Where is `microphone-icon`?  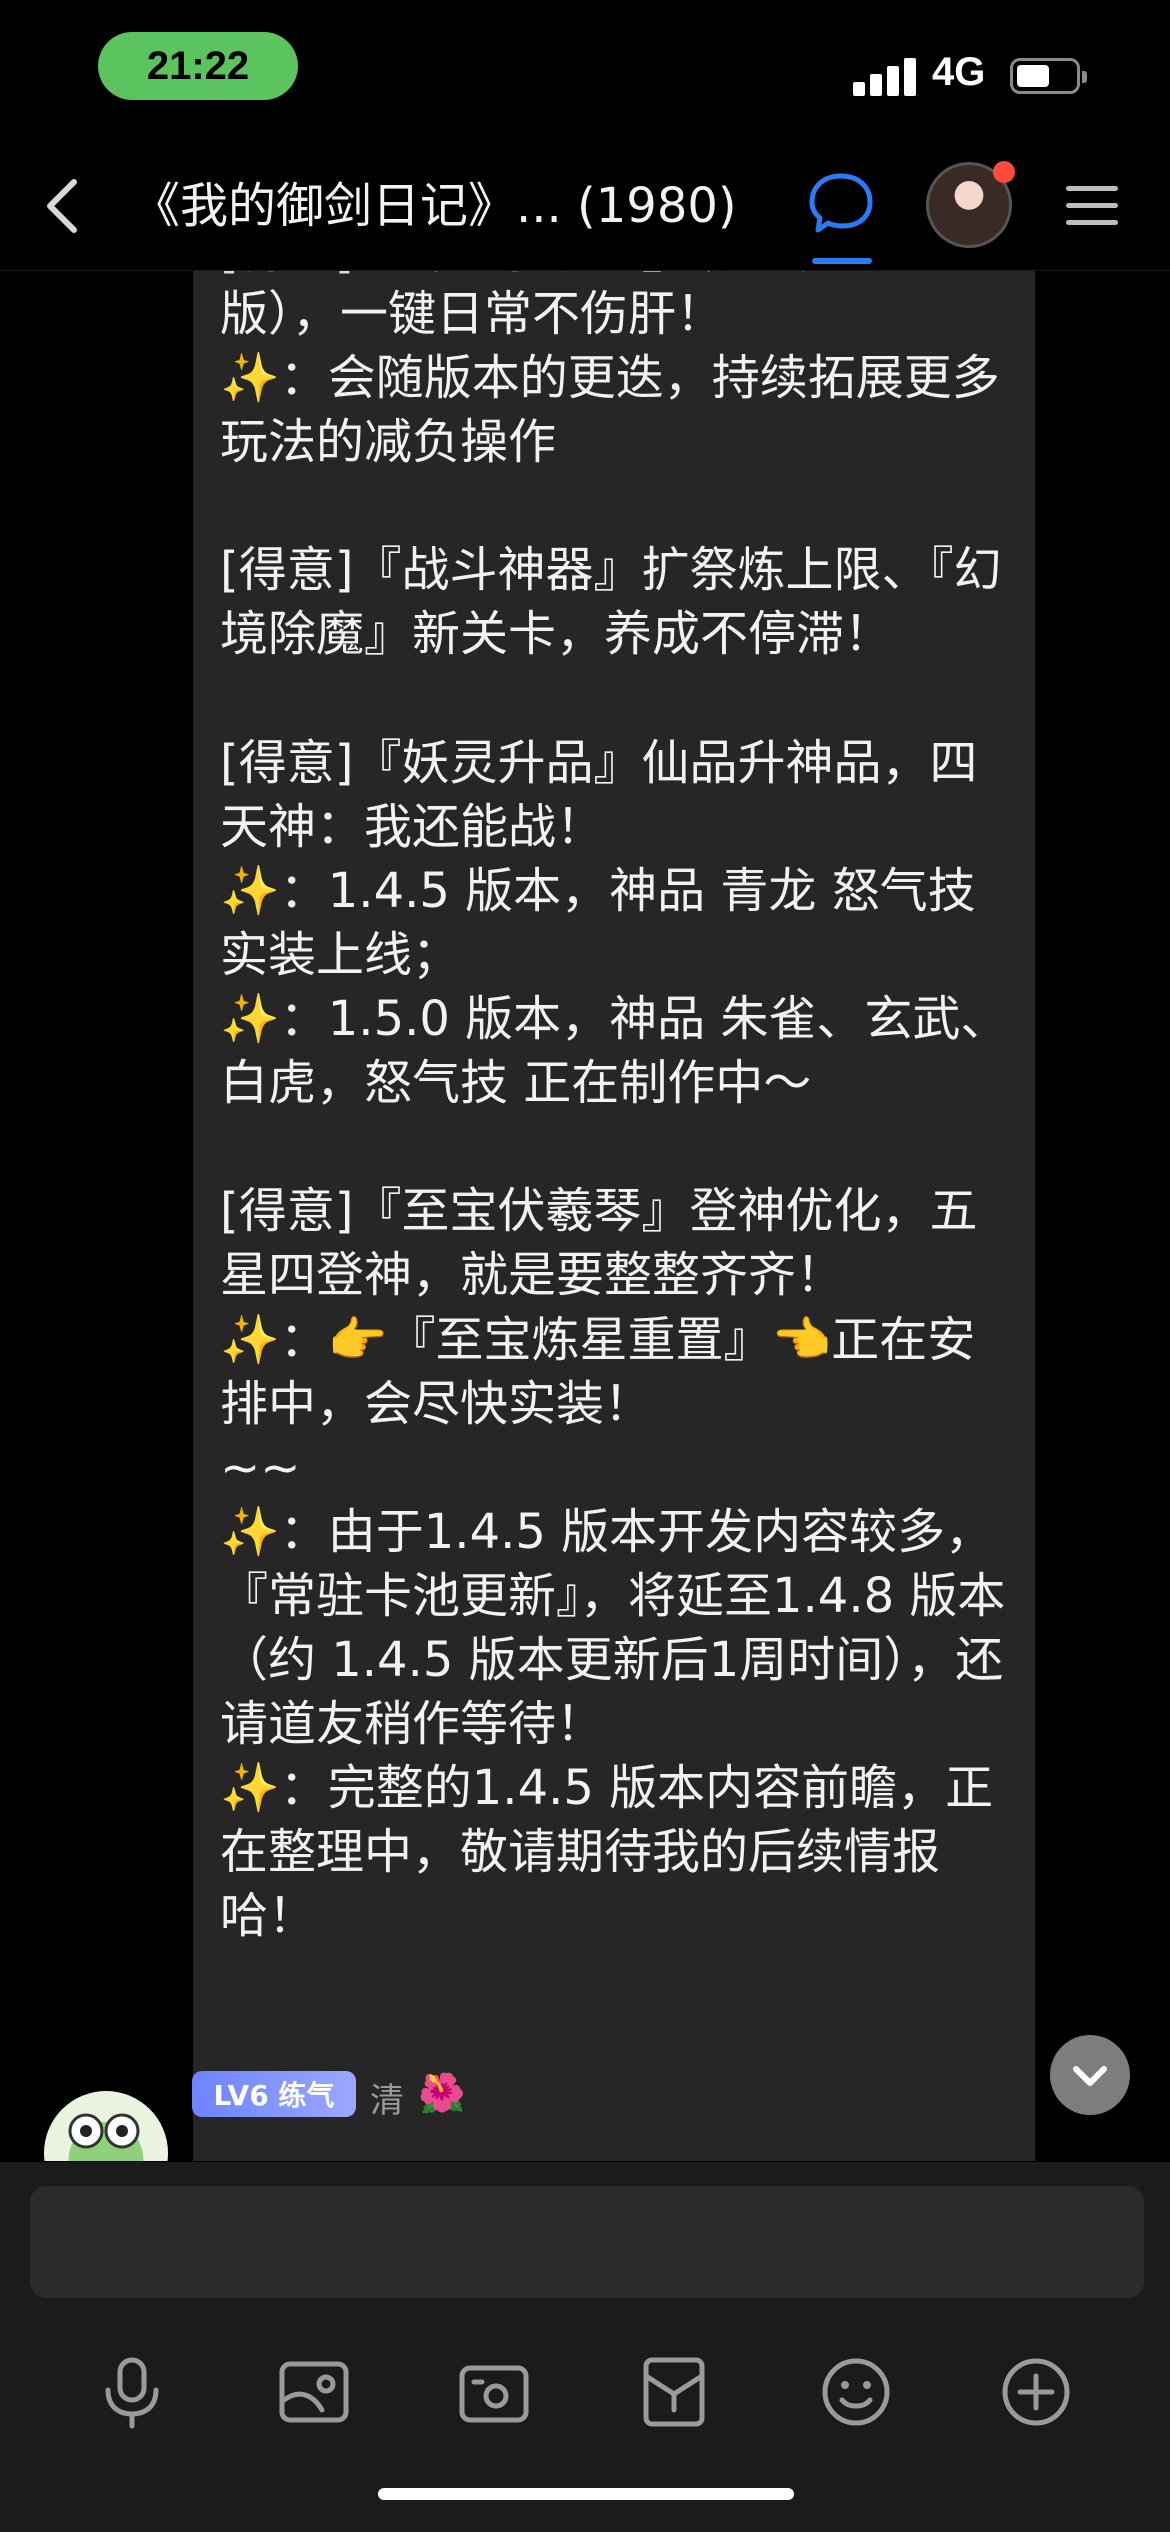
microphone-icon is located at coordinates (132, 2393).